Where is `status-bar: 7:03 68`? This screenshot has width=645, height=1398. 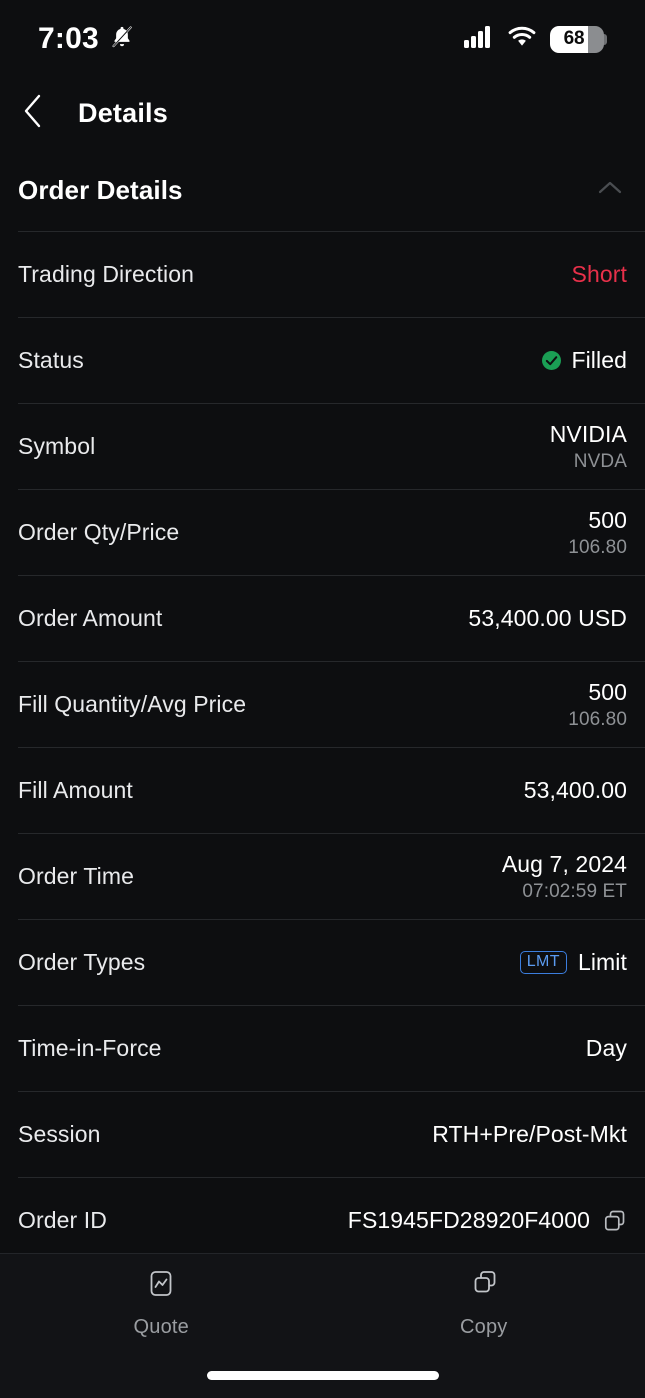
status-bar: 7:03 68 is located at coordinates (322, 39).